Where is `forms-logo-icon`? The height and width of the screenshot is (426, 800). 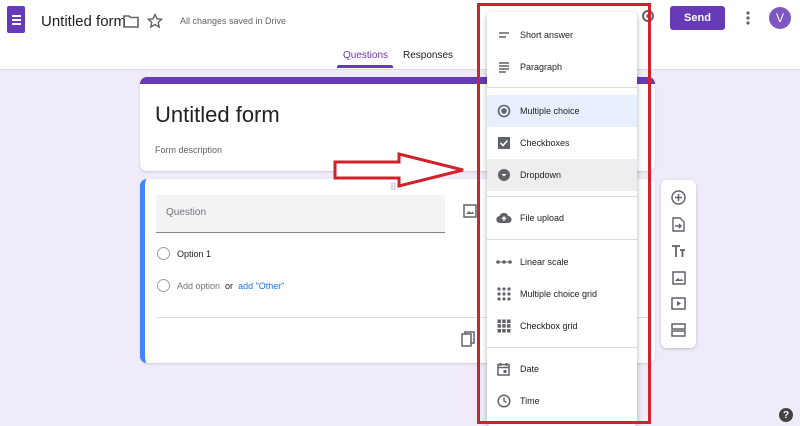
forms-logo-icon is located at coordinates (16, 19).